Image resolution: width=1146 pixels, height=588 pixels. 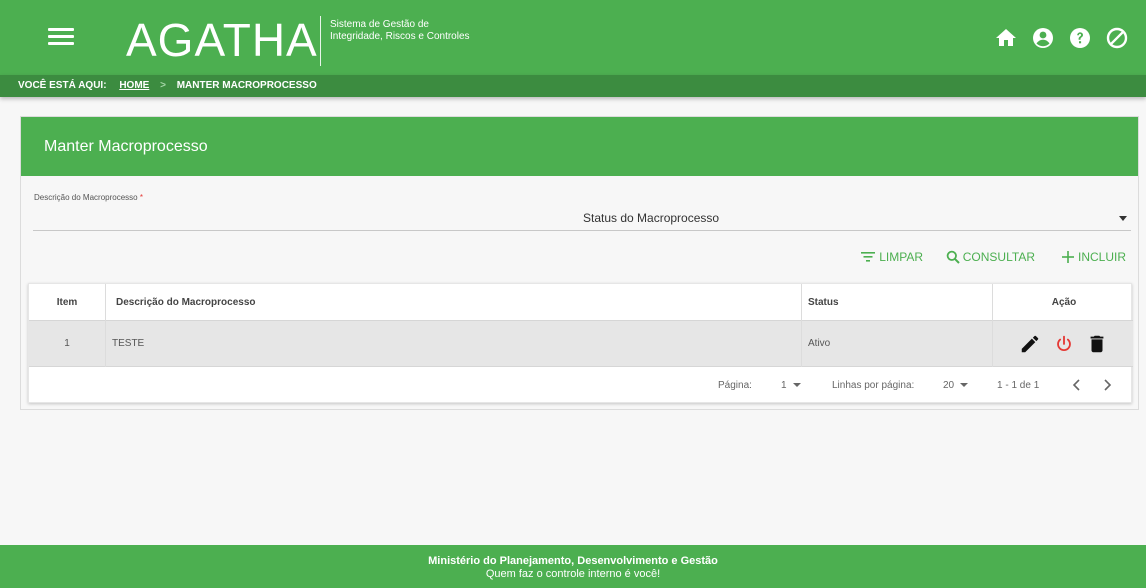 What do you see at coordinates (1006, 38) in the screenshot?
I see `home-icon` at bounding box center [1006, 38].